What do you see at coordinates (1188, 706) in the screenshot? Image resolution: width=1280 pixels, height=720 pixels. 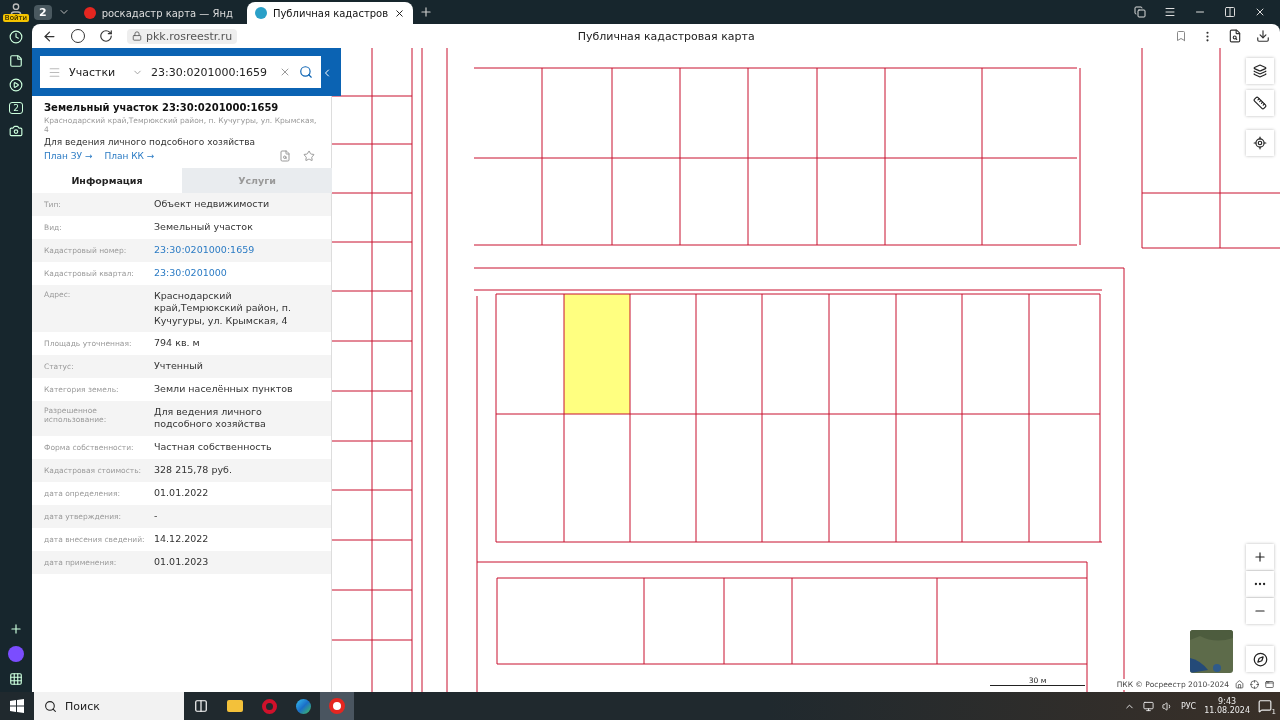 I see `language-indicator: РУС` at bounding box center [1188, 706].